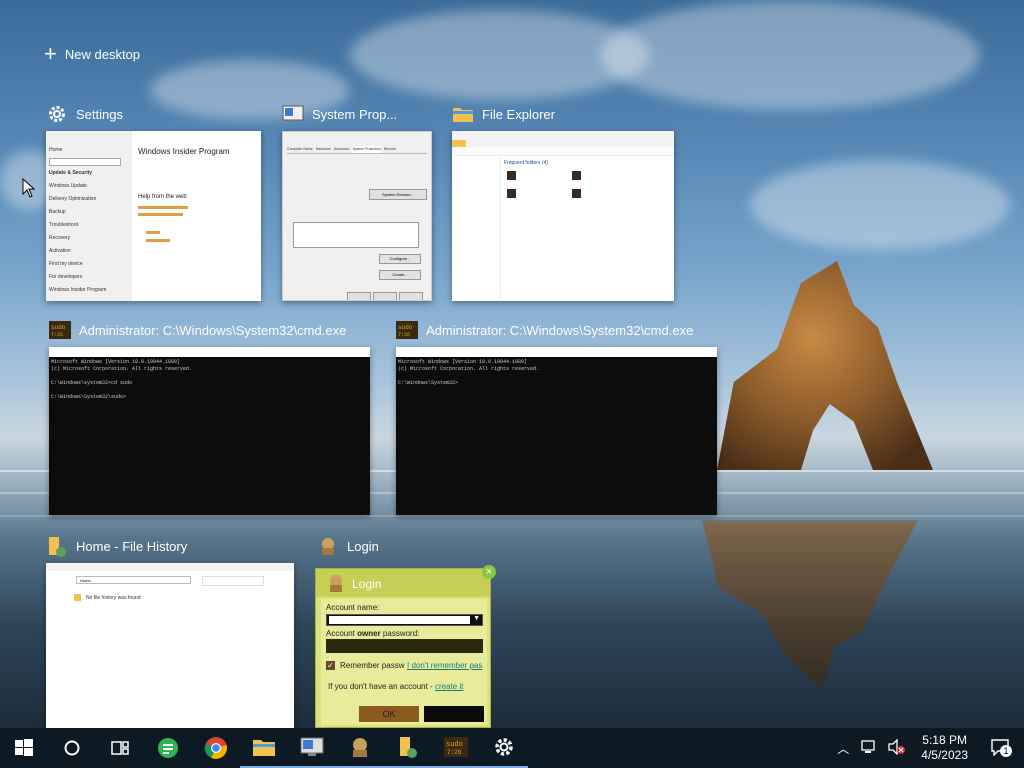  I want to click on folder-icon, so click(463, 114).